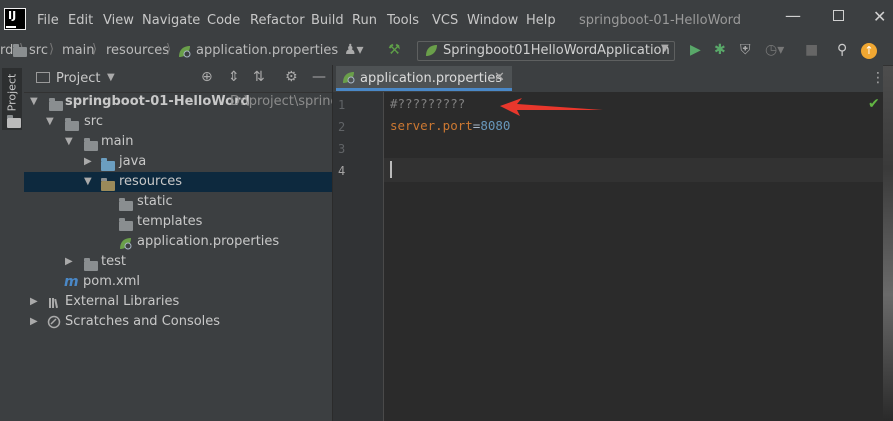 This screenshot has width=893, height=421. What do you see at coordinates (277, 20) in the screenshot?
I see `menu-refactor: Refactor` at bounding box center [277, 20].